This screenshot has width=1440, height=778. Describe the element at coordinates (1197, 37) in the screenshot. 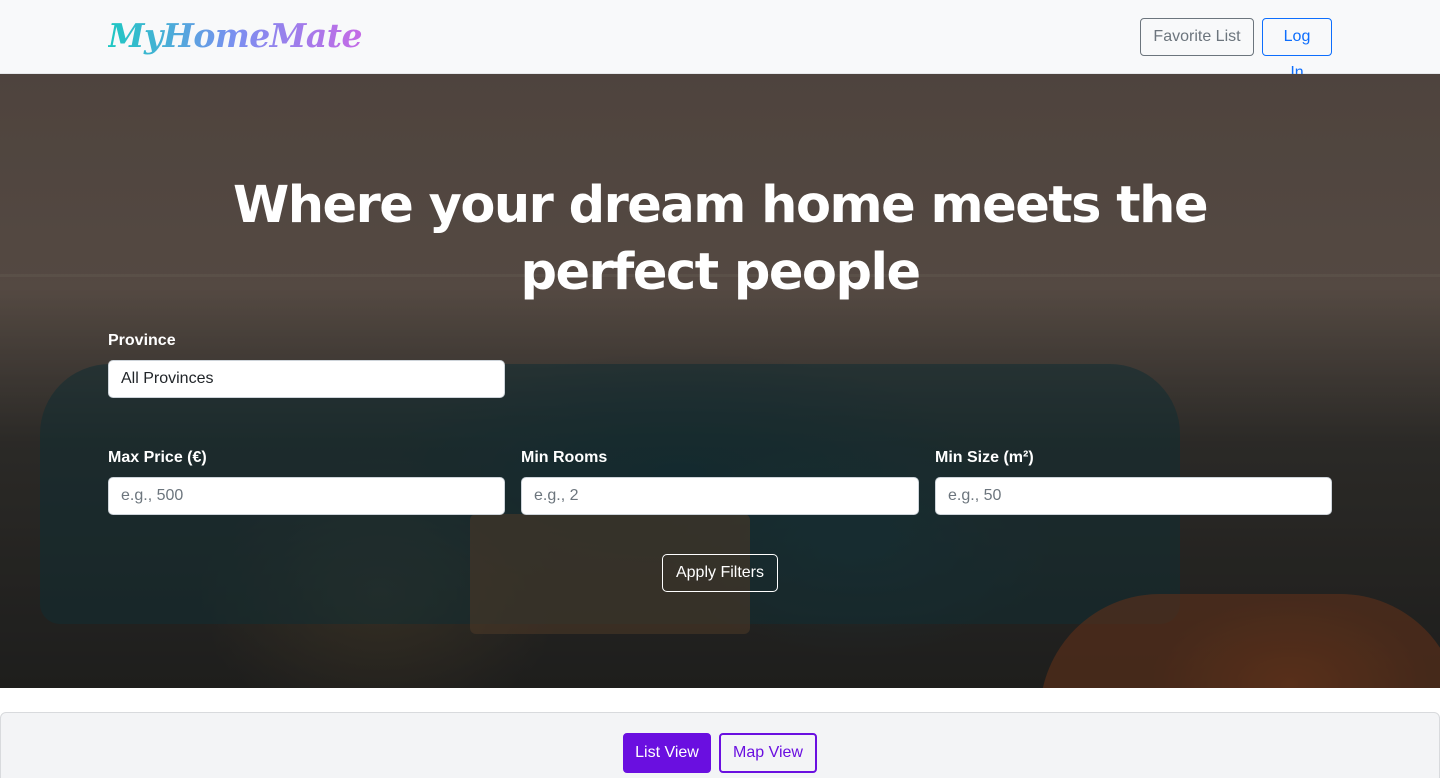

I see `favorite-list-button: Favorite List` at that location.